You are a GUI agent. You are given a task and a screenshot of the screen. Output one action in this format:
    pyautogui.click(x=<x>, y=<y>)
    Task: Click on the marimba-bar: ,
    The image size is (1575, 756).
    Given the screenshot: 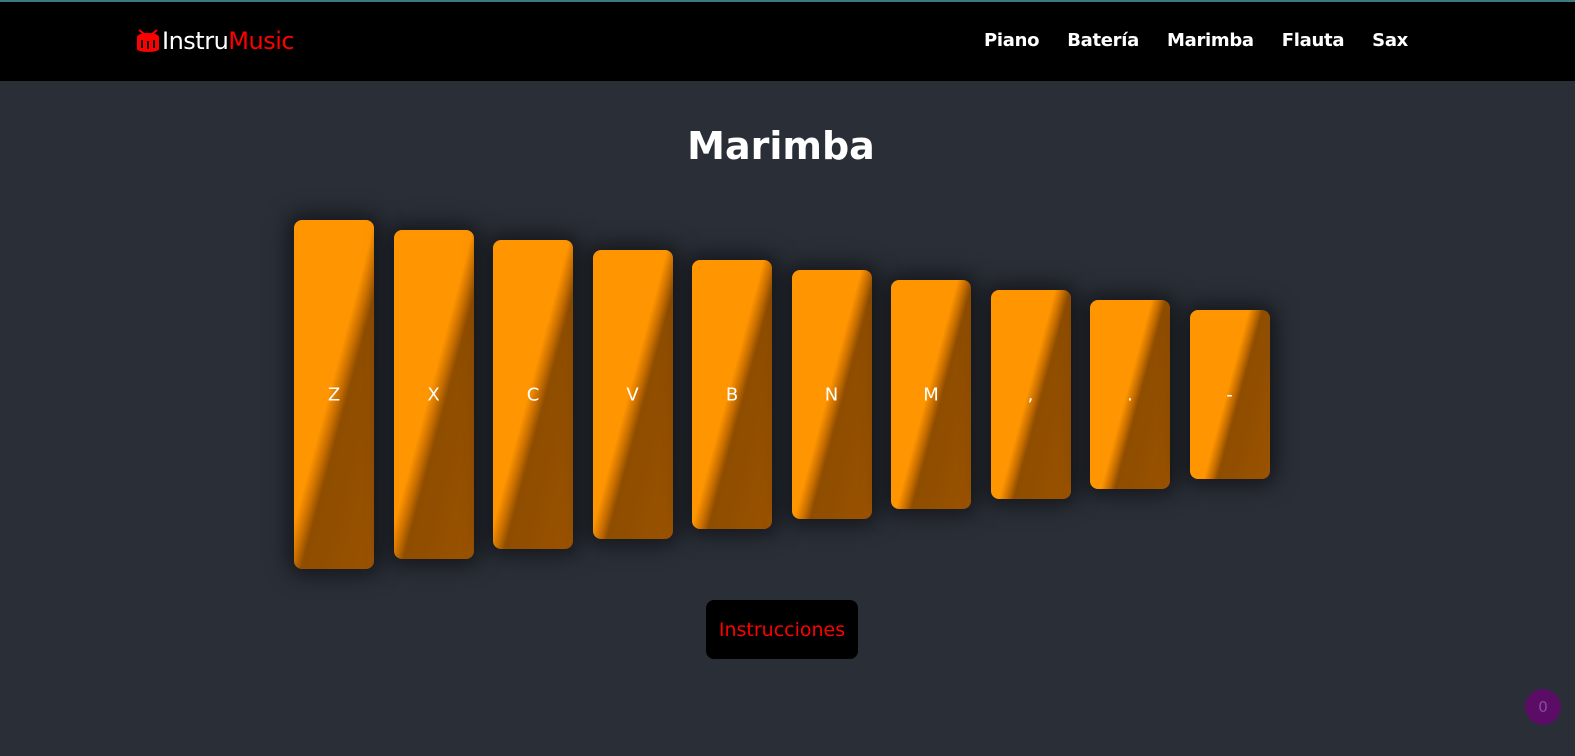 What is the action you would take?
    pyautogui.click(x=1030, y=394)
    